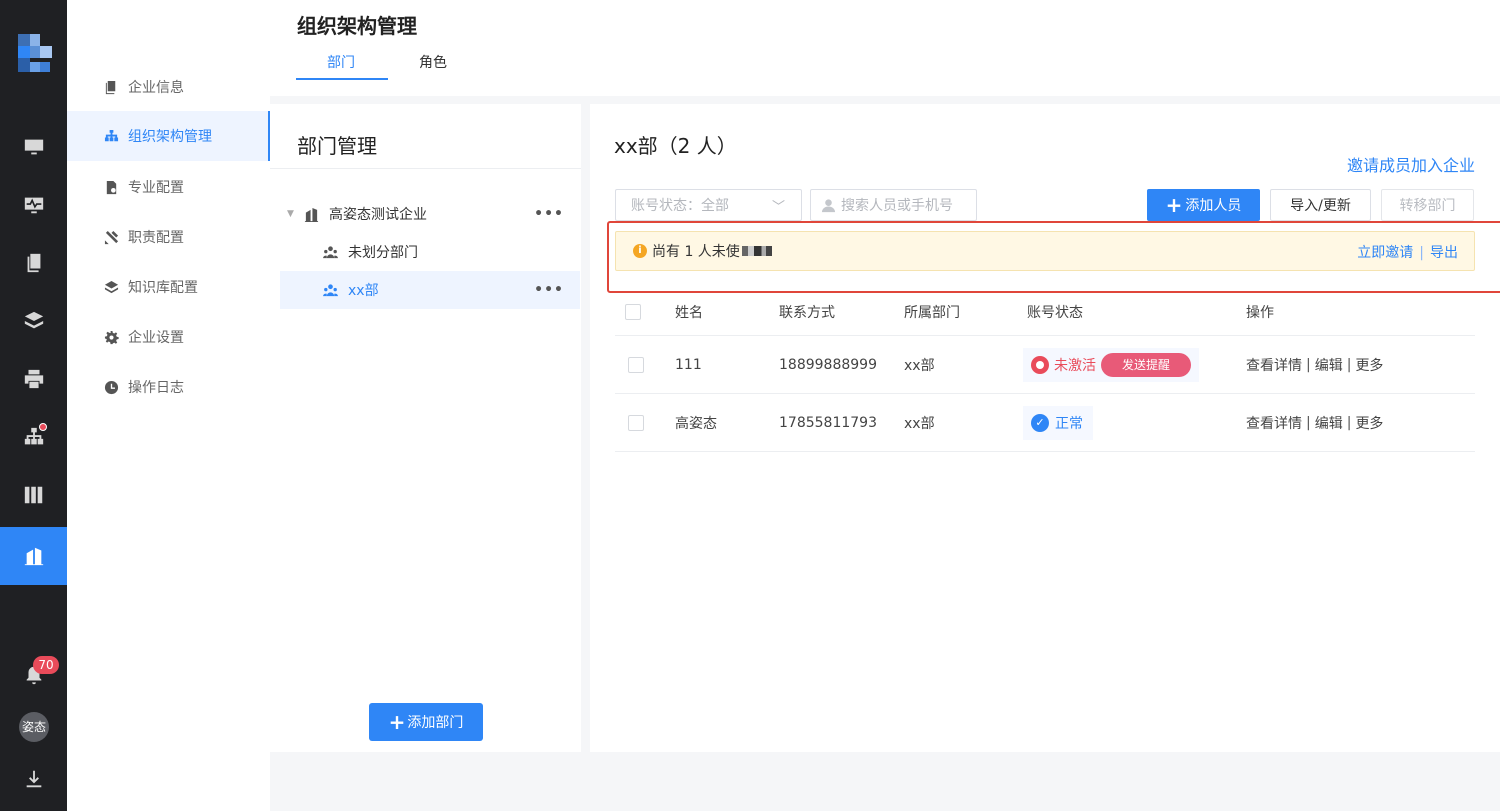  Describe the element at coordinates (828, 205) in the screenshot. I see `person-icon` at that location.